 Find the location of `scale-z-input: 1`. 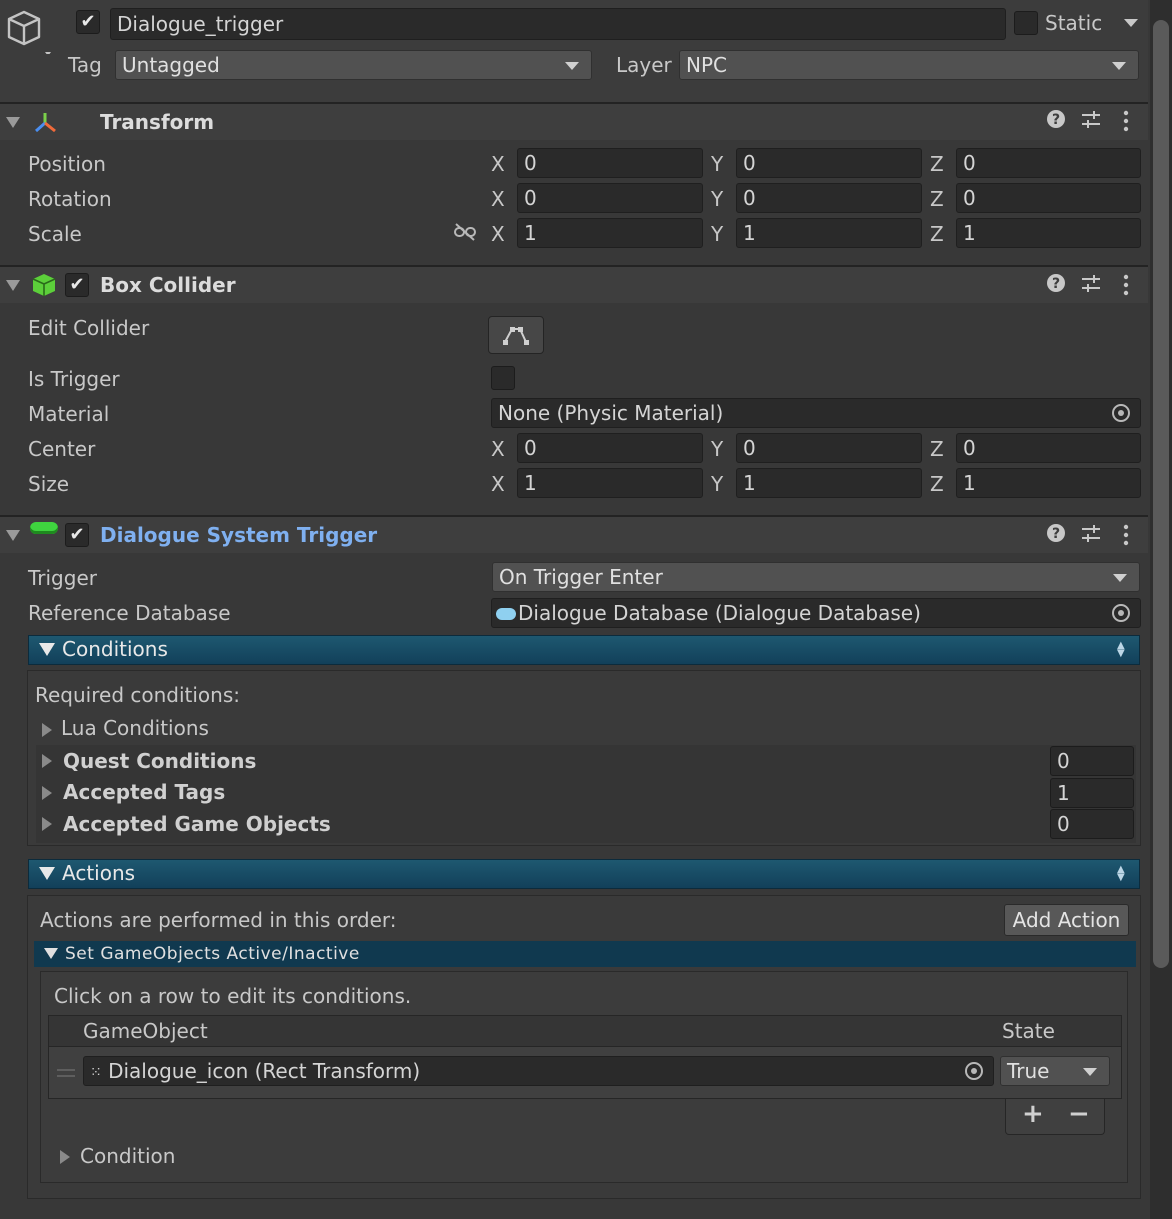

scale-z-input: 1 is located at coordinates (1048, 233).